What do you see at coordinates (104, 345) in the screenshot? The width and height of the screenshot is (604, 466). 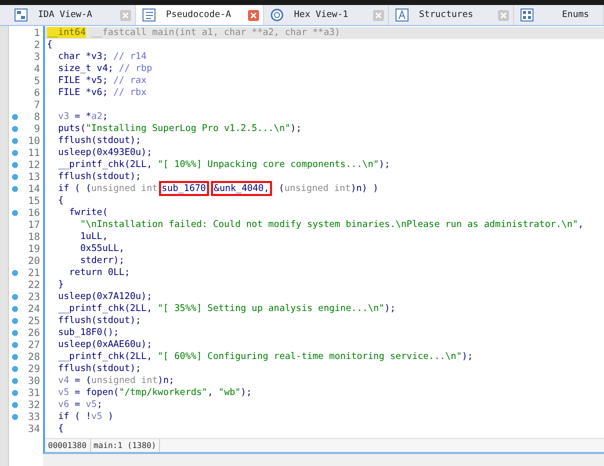 I see `code-line: usleep(0xAAE60u);` at bounding box center [104, 345].